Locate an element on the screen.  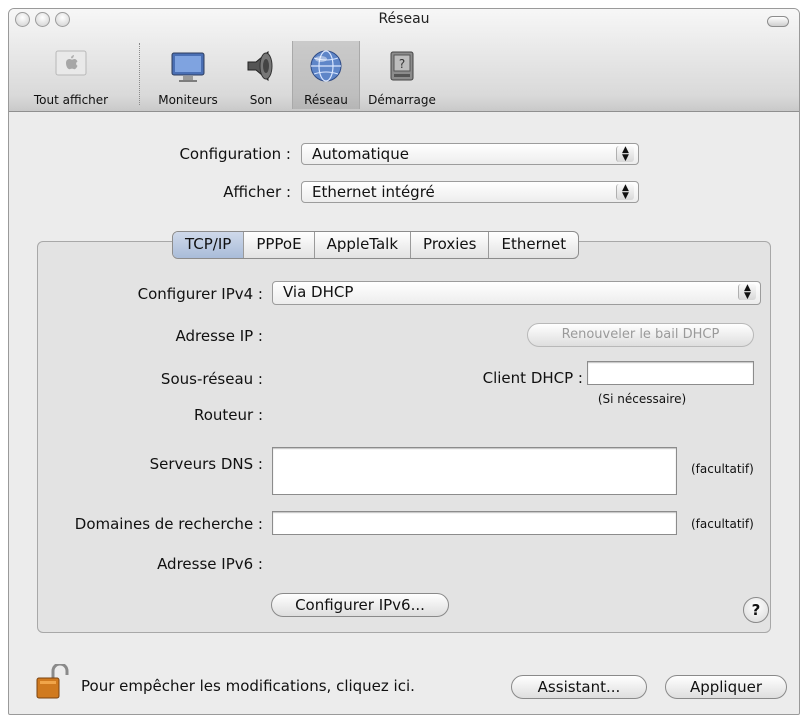
client-dhcp-field is located at coordinates (670, 373).